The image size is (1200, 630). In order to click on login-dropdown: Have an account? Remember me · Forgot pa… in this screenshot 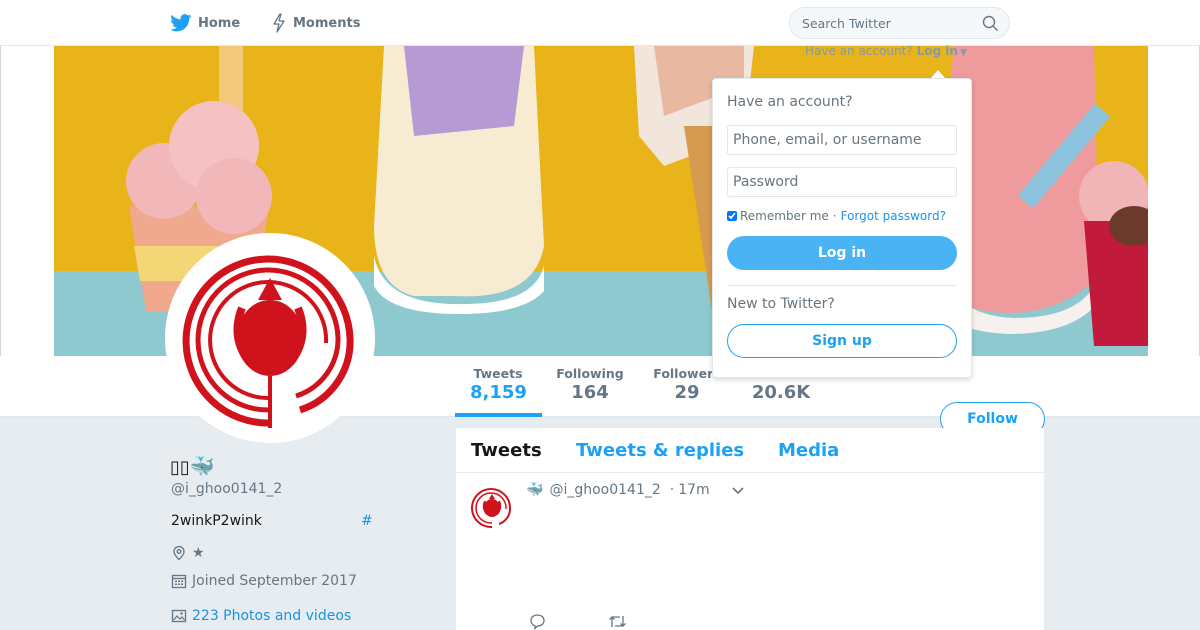, I will do `click(842, 228)`.